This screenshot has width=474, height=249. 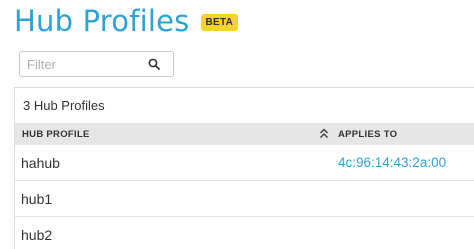 What do you see at coordinates (64, 105) in the screenshot?
I see `profile-count: 3 Hub Profiles` at bounding box center [64, 105].